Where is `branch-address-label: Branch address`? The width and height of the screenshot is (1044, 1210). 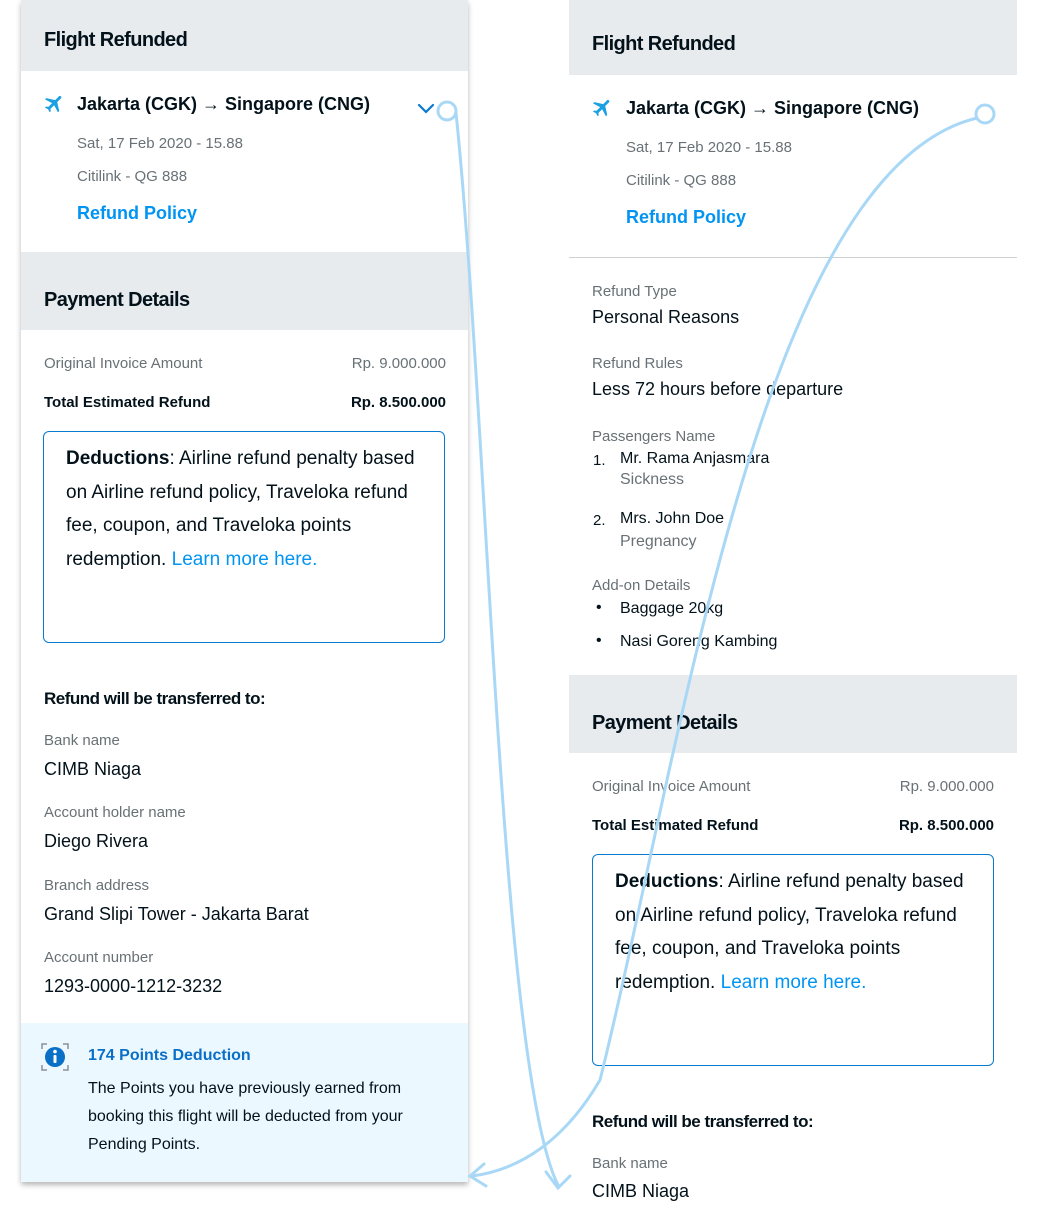
branch-address-label: Branch address is located at coordinates (97, 885).